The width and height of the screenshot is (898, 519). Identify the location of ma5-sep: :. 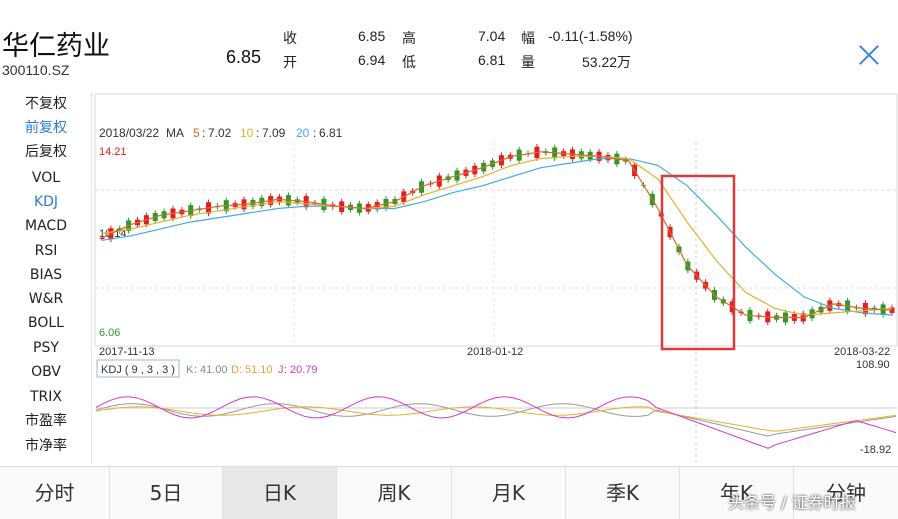
(203, 133).